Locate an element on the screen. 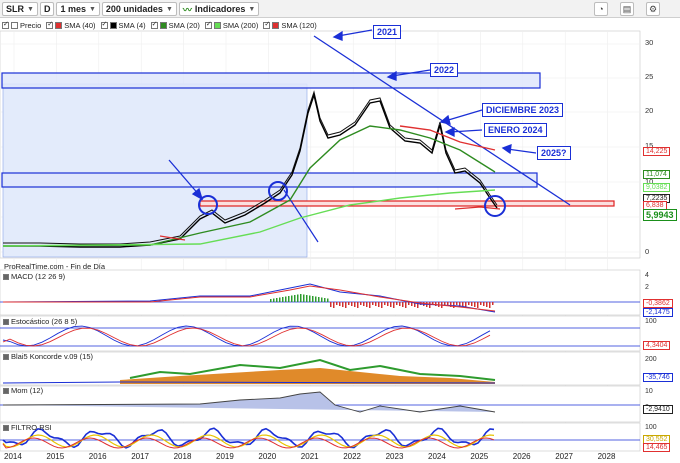  x-axis-label: 2026 is located at coordinates (521, 456).